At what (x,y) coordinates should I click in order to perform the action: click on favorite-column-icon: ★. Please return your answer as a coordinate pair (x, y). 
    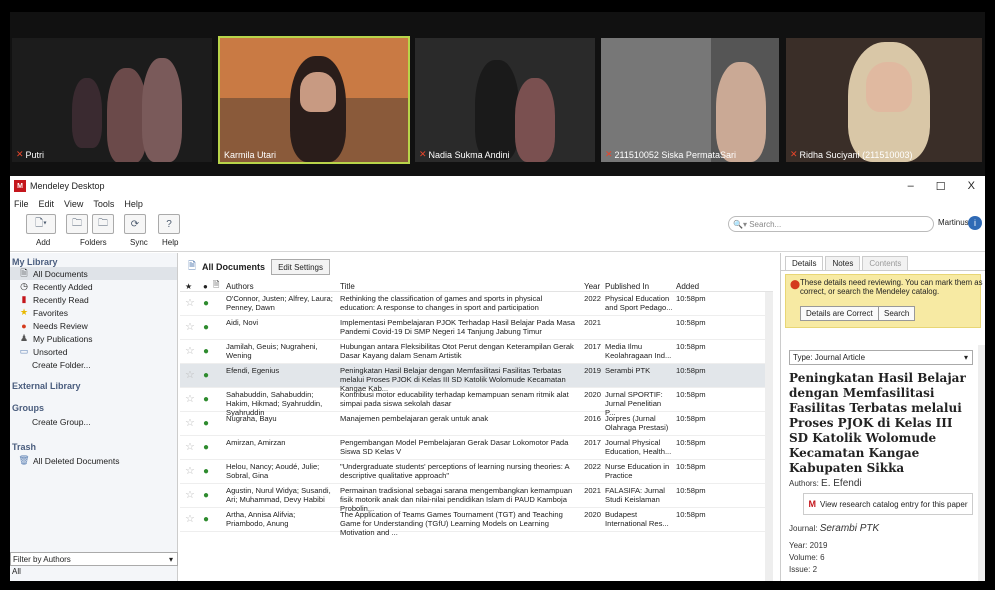
    Looking at the image, I should click on (188, 286).